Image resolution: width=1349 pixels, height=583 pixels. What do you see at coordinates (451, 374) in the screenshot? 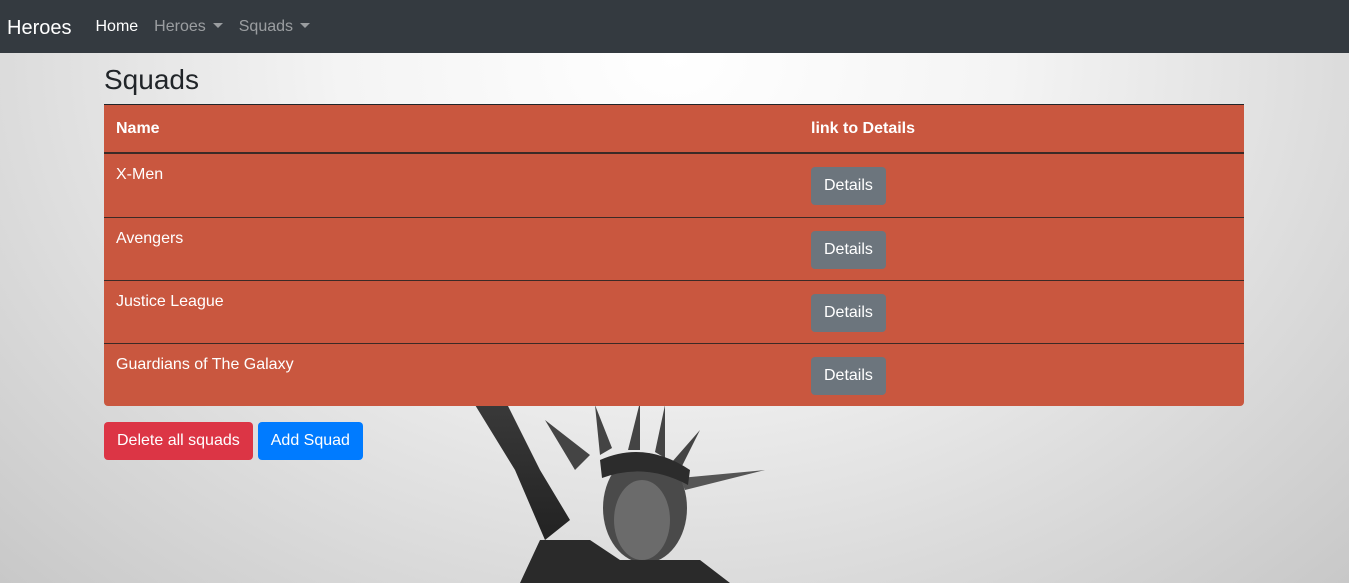
I see `squad-name: Guardians of The Galaxy` at bounding box center [451, 374].